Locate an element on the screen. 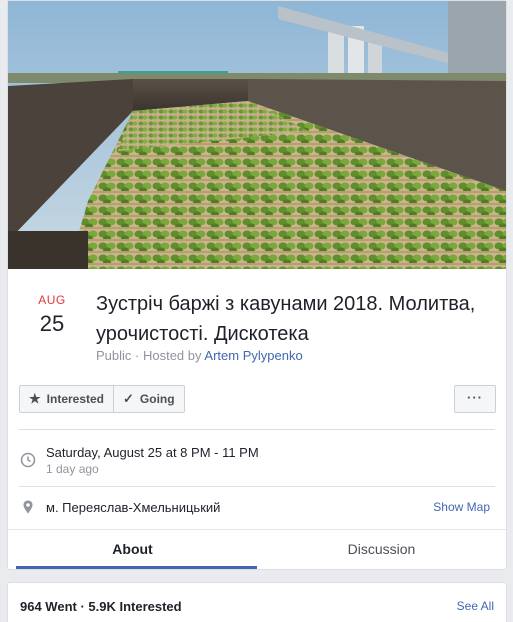 This screenshot has width=513, height=622. event-day: 25 is located at coordinates (52, 323).